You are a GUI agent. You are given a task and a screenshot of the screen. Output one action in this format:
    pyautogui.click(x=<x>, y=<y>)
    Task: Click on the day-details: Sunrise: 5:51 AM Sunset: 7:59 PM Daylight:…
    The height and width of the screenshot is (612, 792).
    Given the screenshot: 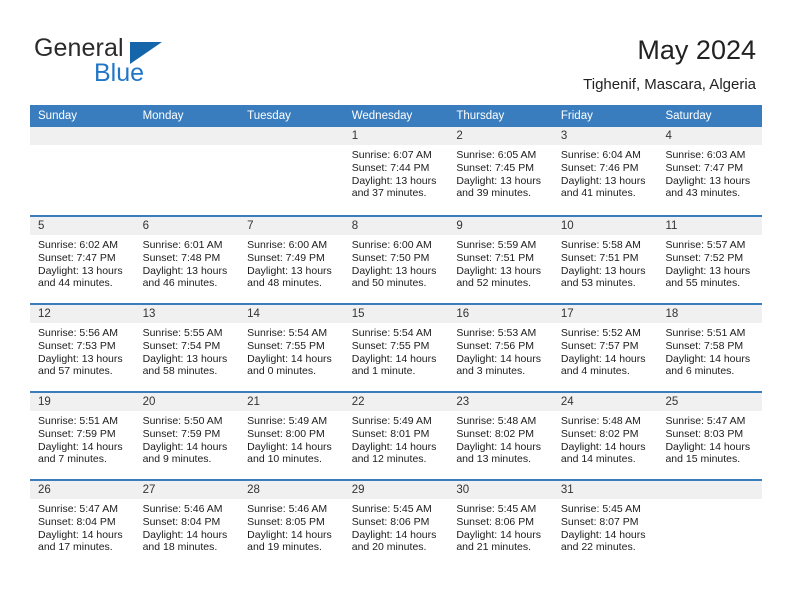 What is the action you would take?
    pyautogui.click(x=82, y=438)
    